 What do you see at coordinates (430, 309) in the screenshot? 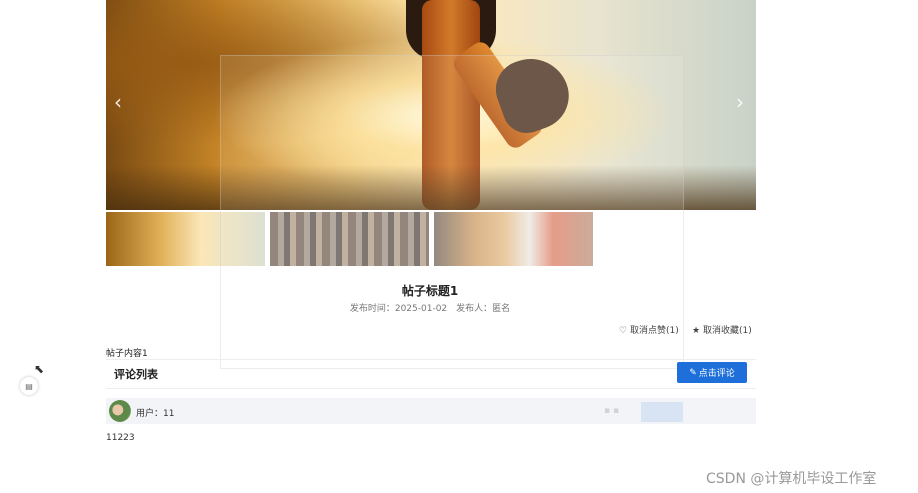
I see `post-meta: 发布时间：2025-01-02 发布人：匿名` at bounding box center [430, 309].